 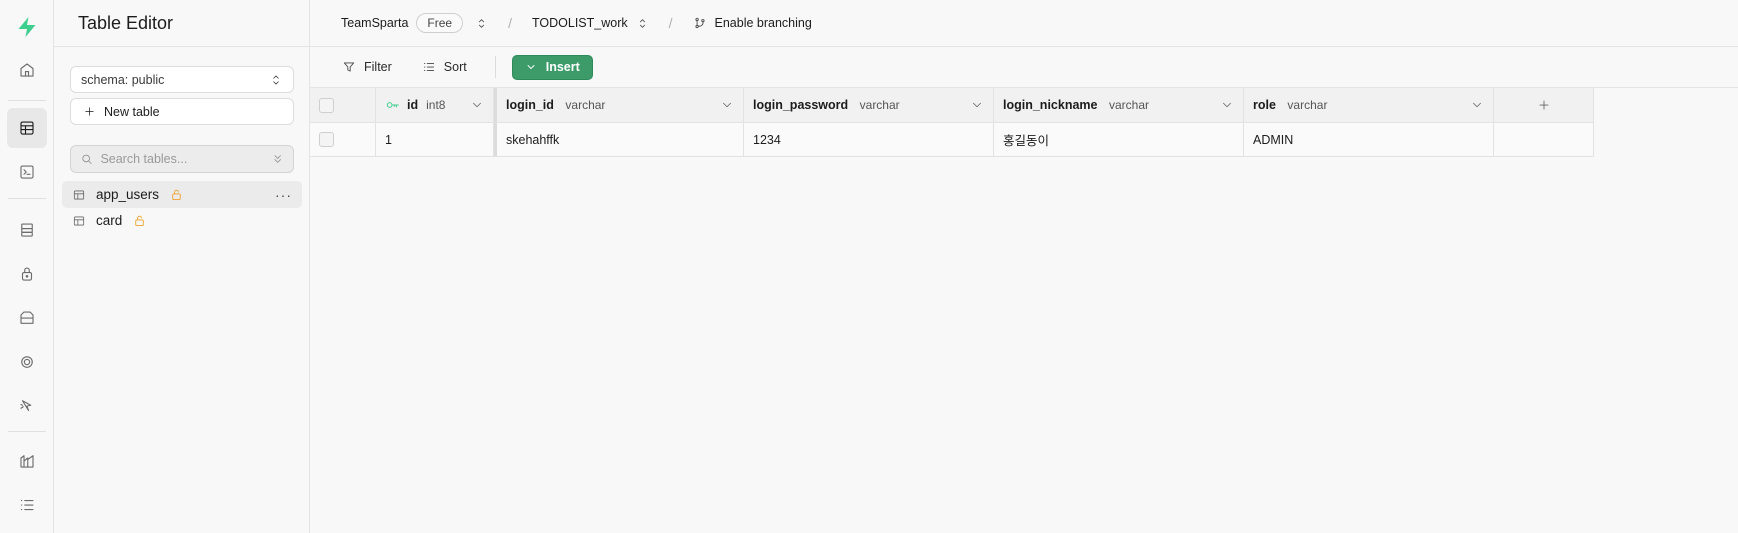 I want to click on grid-header-row: id int8 login_id varchar login_password, so click(x=952, y=105).